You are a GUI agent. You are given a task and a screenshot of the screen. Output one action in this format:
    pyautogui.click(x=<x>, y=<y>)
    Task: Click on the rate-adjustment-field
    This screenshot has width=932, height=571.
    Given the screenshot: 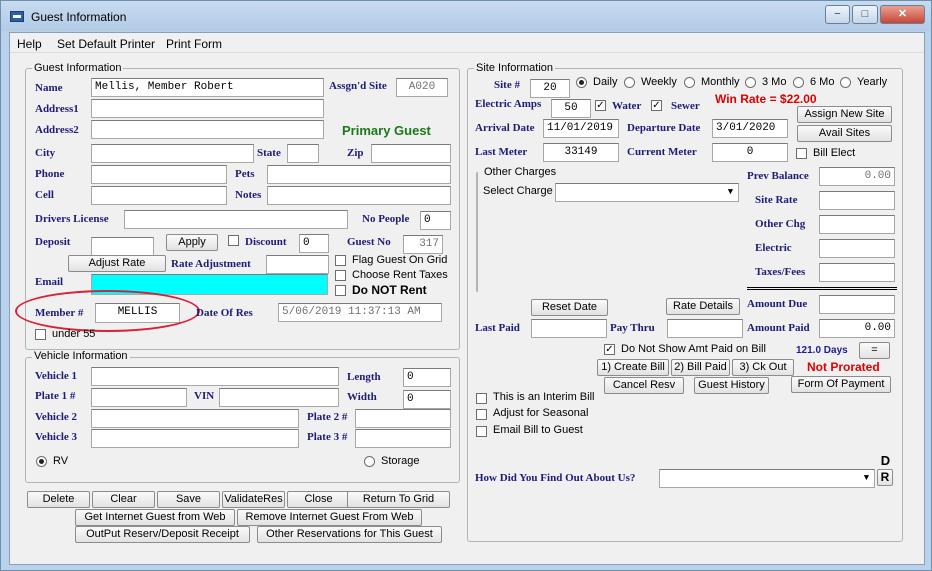 What is the action you would take?
    pyautogui.click(x=297, y=264)
    